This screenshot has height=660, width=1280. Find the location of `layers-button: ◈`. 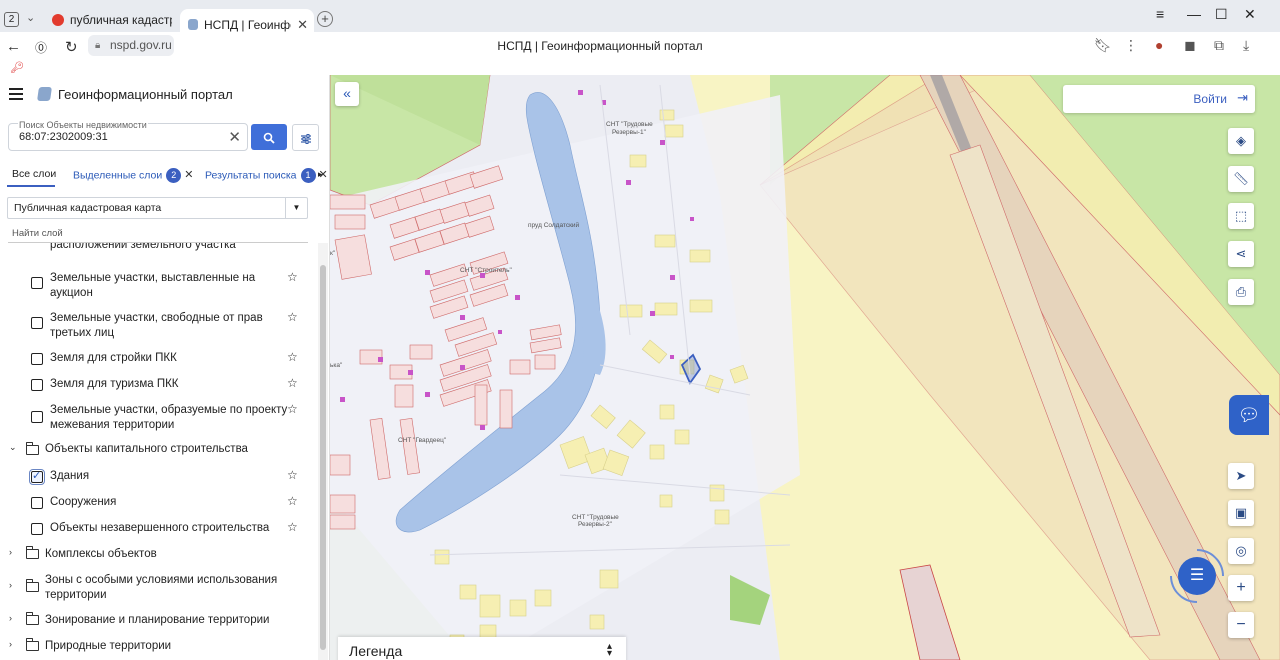

layers-button: ◈ is located at coordinates (1241, 141).